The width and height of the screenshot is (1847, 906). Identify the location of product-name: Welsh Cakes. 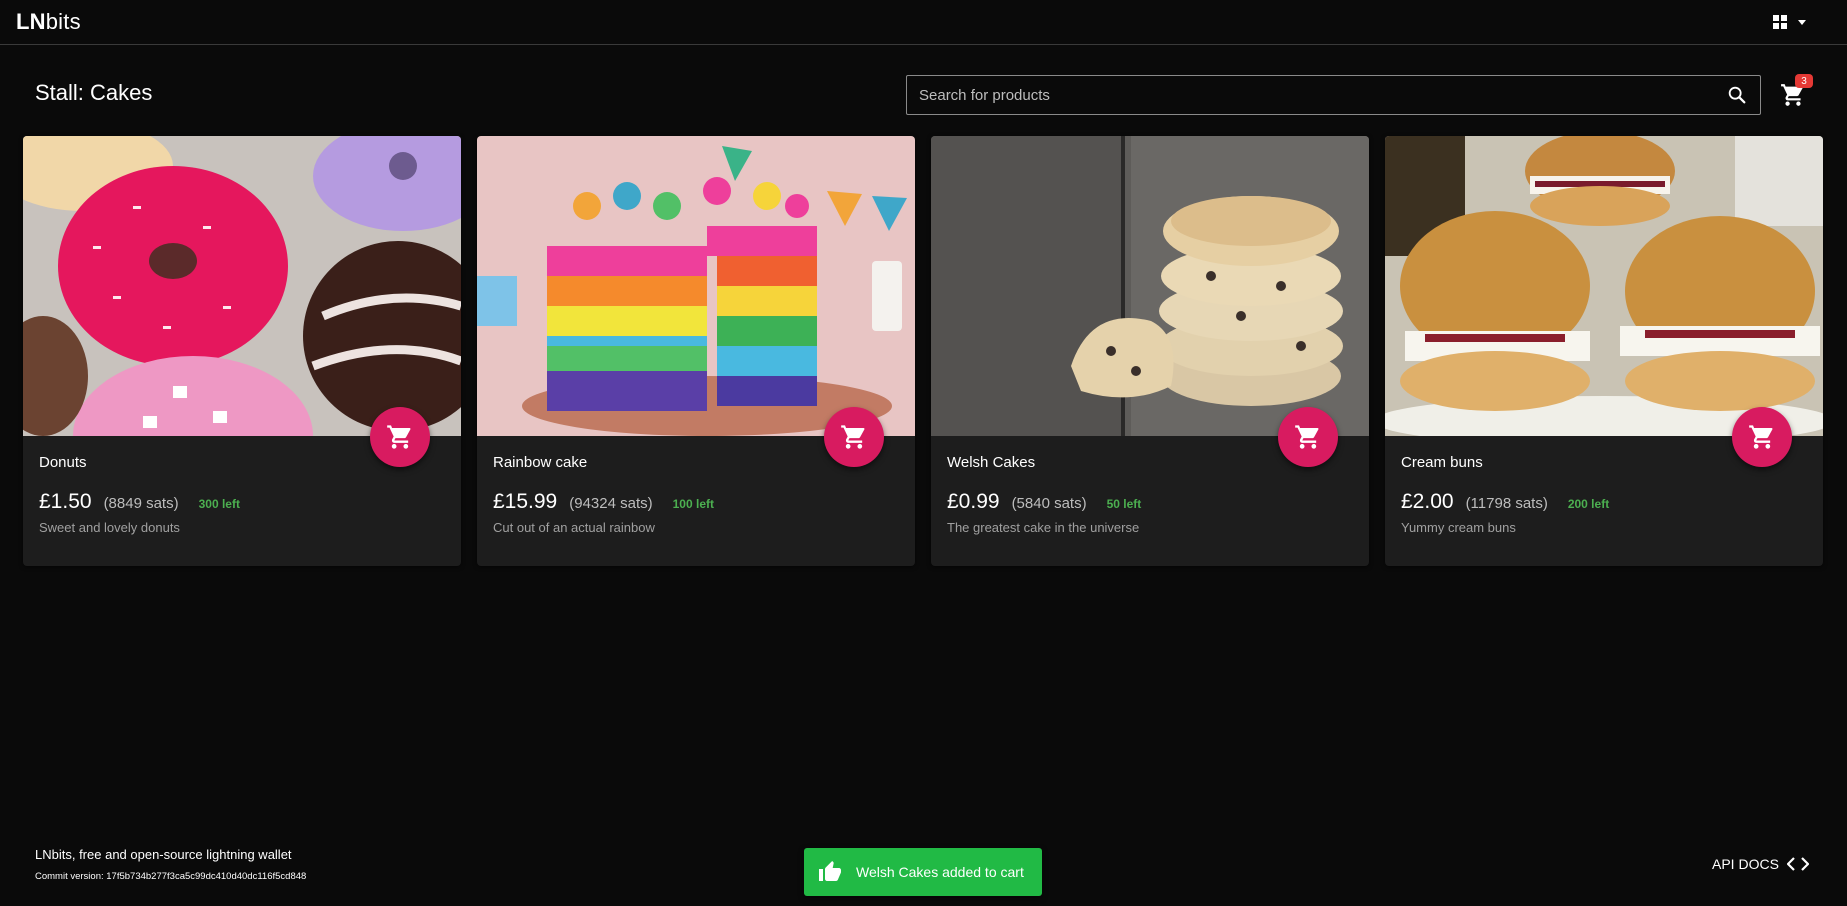
(991, 462).